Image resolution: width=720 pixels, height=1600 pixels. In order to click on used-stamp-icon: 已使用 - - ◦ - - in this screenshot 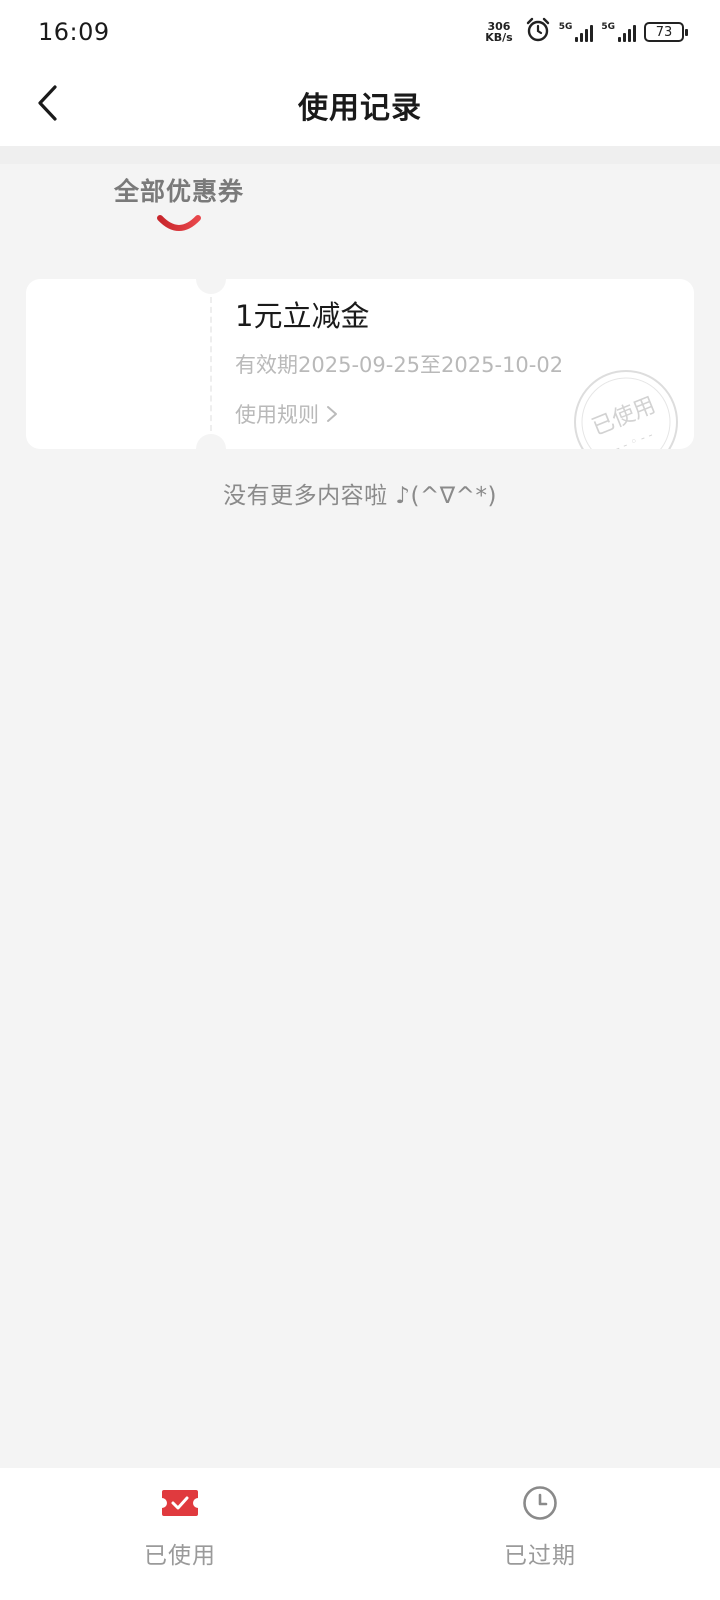, I will do `click(626, 409)`.